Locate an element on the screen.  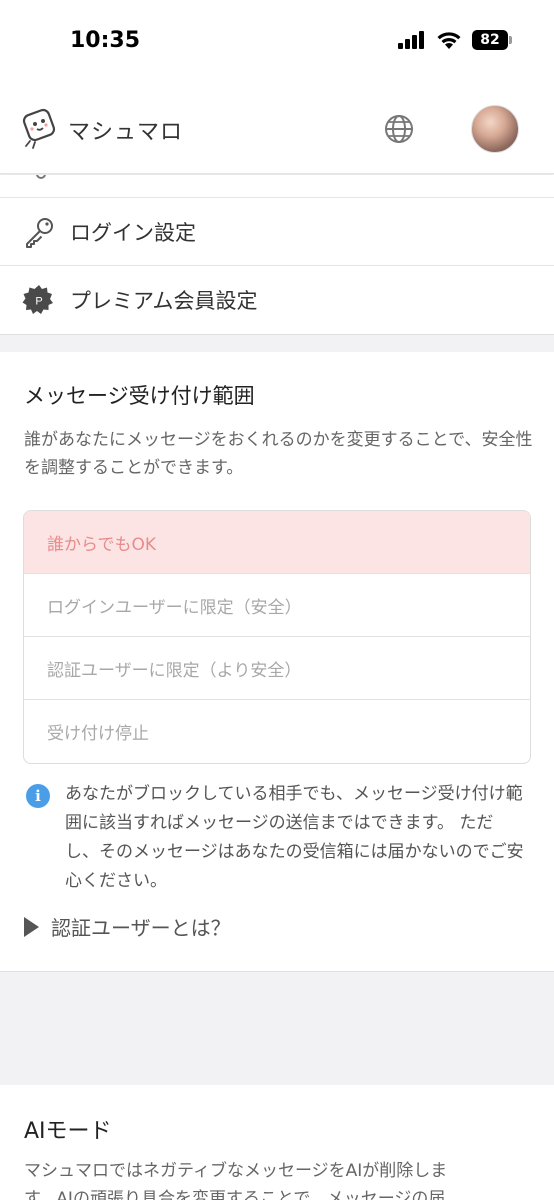
ai-mode-description-line: マシュマロではネガティブなメッセージをAIが削除しま is located at coordinates (236, 1171).